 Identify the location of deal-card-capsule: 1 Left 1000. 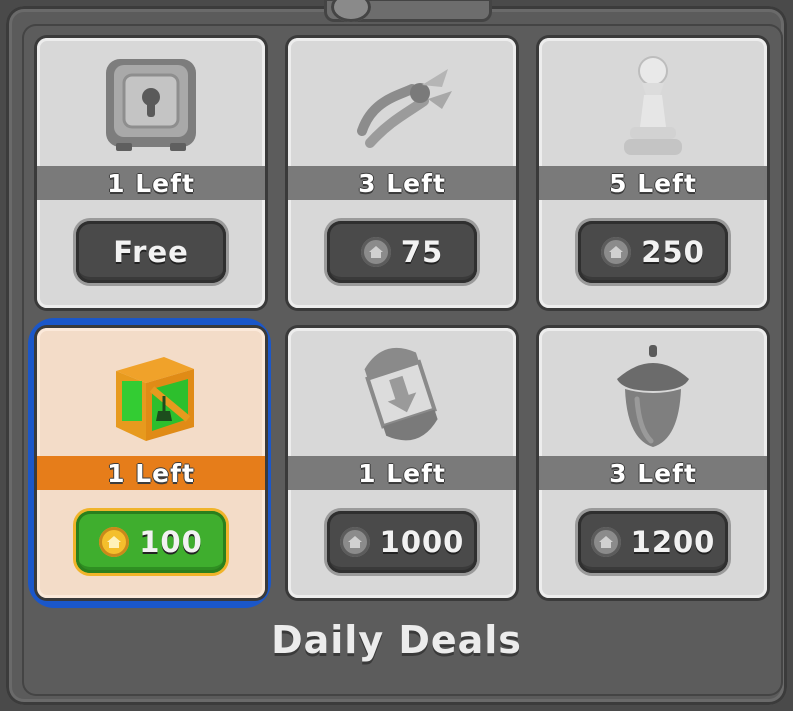
(402, 463).